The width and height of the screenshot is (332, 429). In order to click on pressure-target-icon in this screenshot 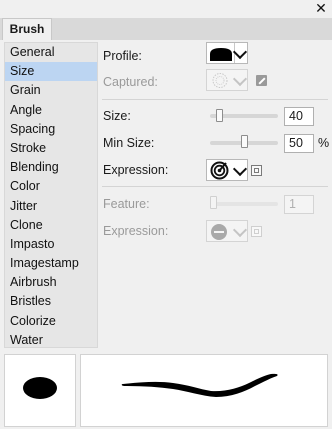, I will do `click(219, 170)`.